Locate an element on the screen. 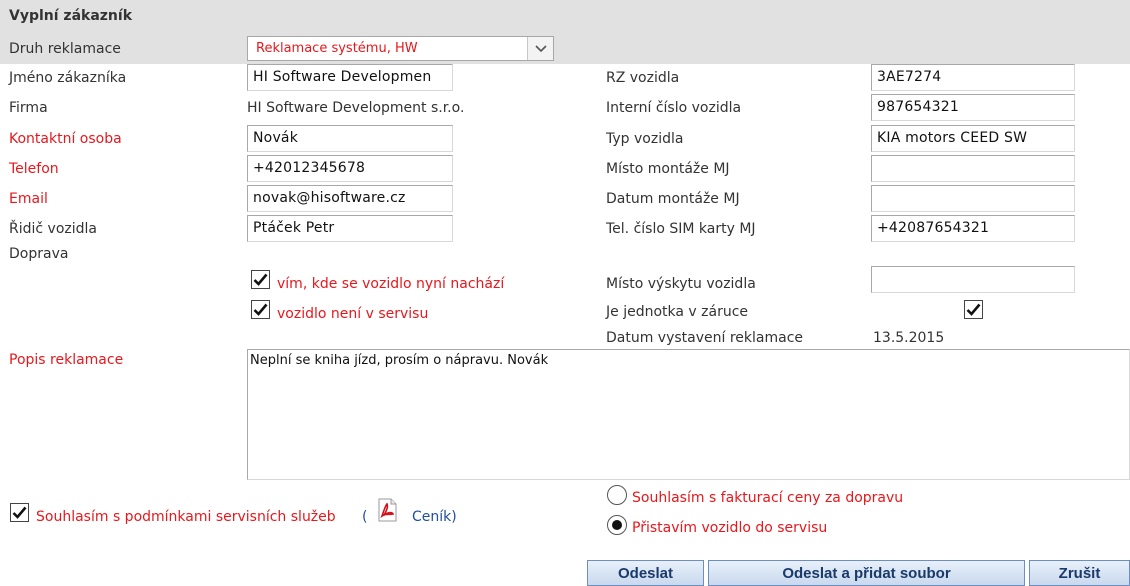  sim-karty-input: +42087654321 is located at coordinates (973, 228).